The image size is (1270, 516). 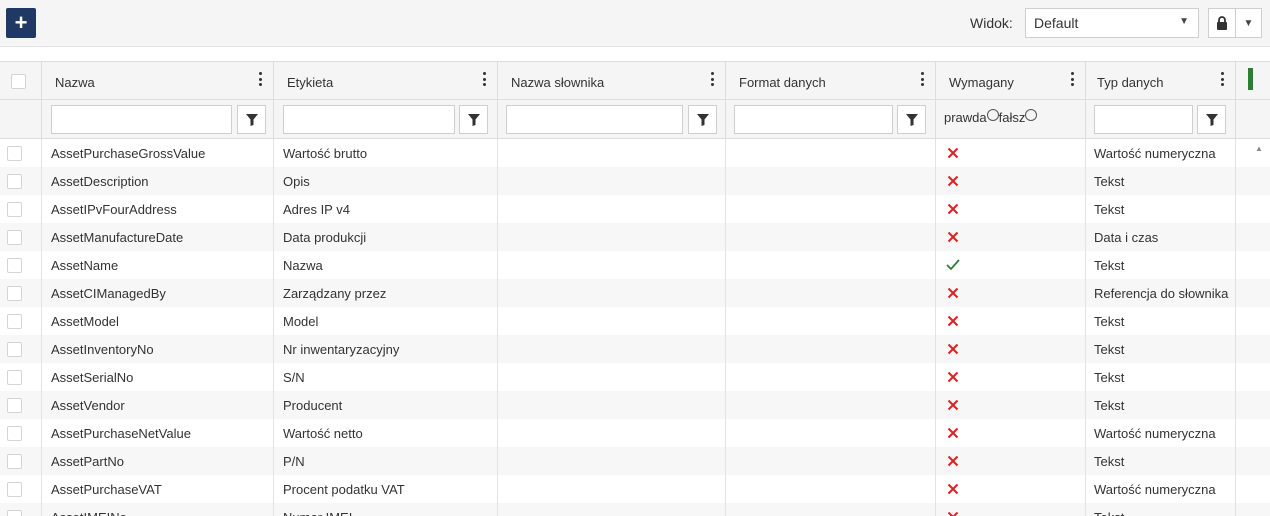 What do you see at coordinates (1222, 23) in the screenshot?
I see `lock-button` at bounding box center [1222, 23].